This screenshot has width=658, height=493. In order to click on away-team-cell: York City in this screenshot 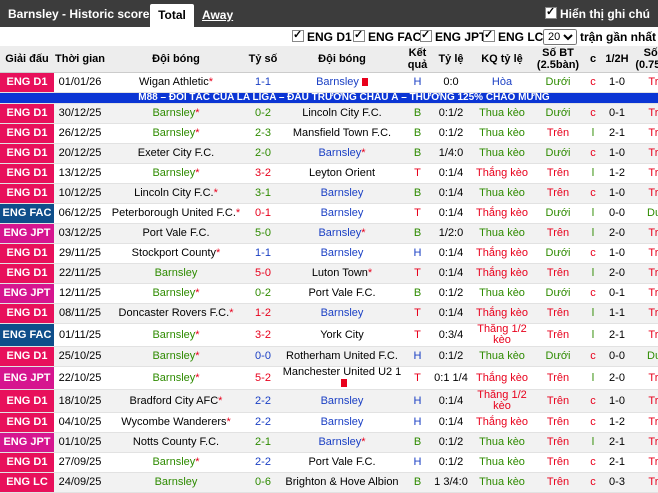, I will do `click(342, 335)`.